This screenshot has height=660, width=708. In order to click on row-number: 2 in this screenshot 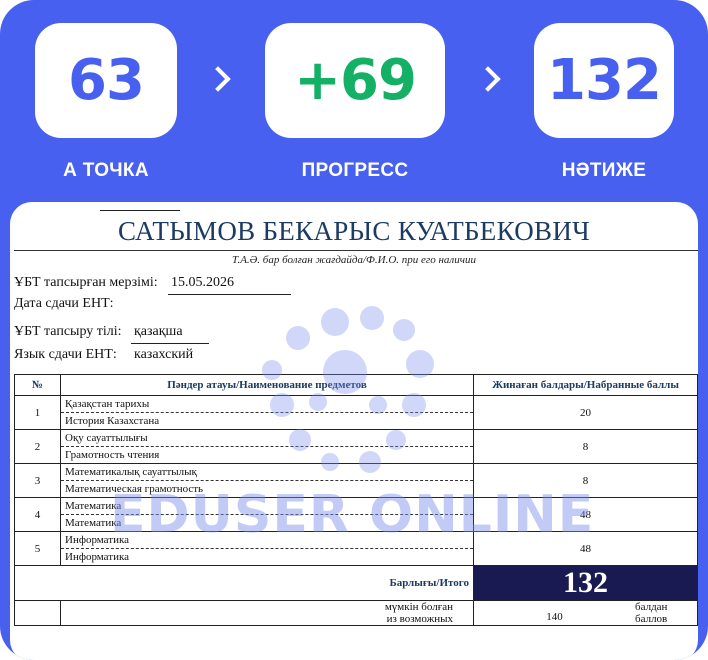, I will do `click(37, 446)`.